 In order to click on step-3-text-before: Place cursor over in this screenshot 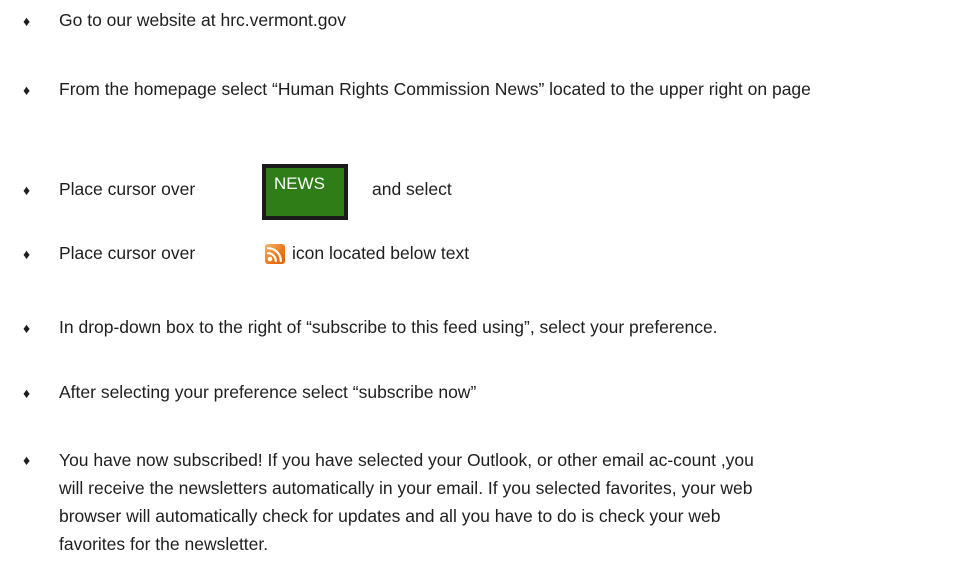, I will do `click(127, 189)`.